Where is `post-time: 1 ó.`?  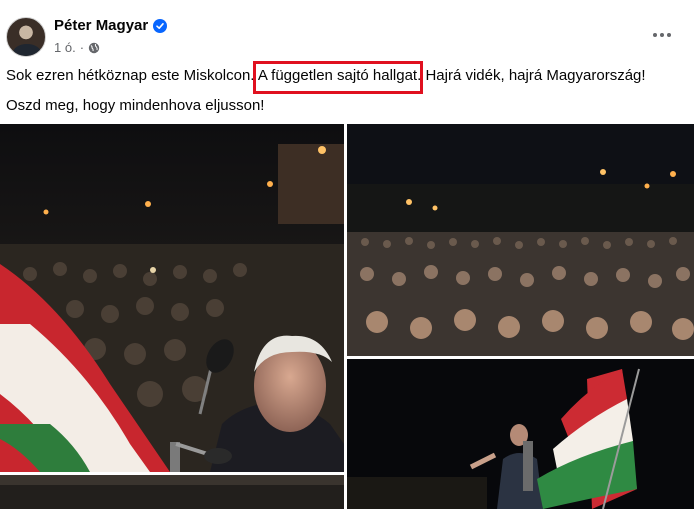 post-time: 1 ó. is located at coordinates (65, 47).